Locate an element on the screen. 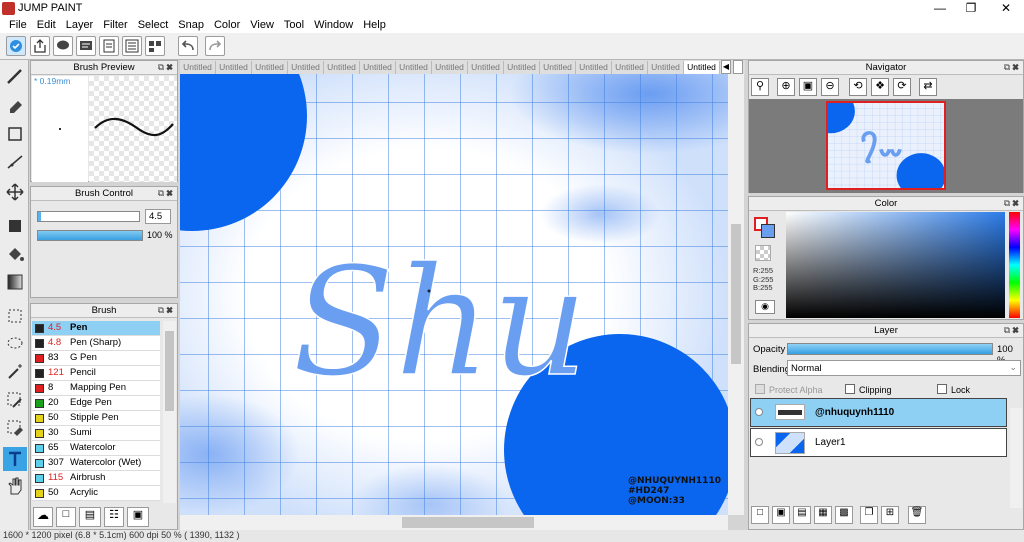  brush-item: 65 Watercolor is located at coordinates (96, 448).